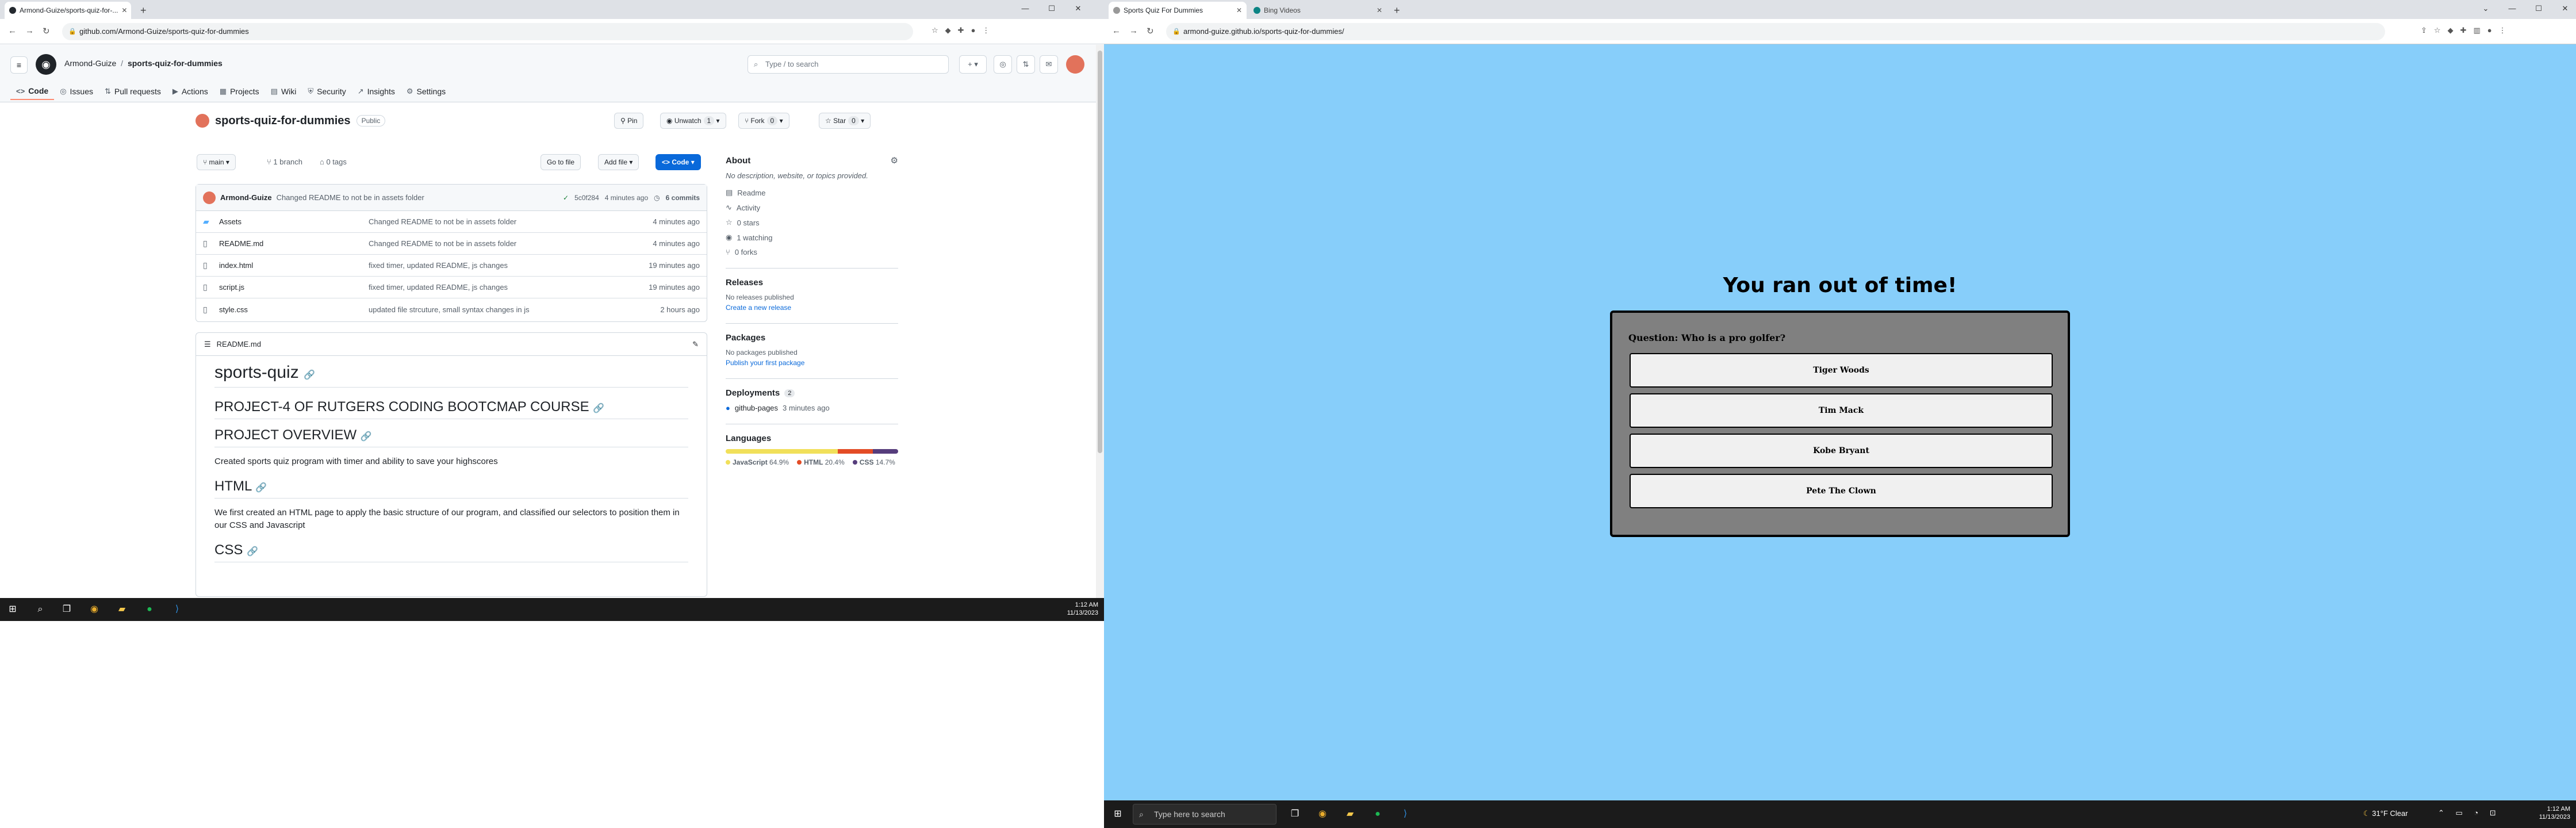 The image size is (2576, 828). Describe the element at coordinates (695, 344) in the screenshot. I see `edit-icon: ✎` at that location.